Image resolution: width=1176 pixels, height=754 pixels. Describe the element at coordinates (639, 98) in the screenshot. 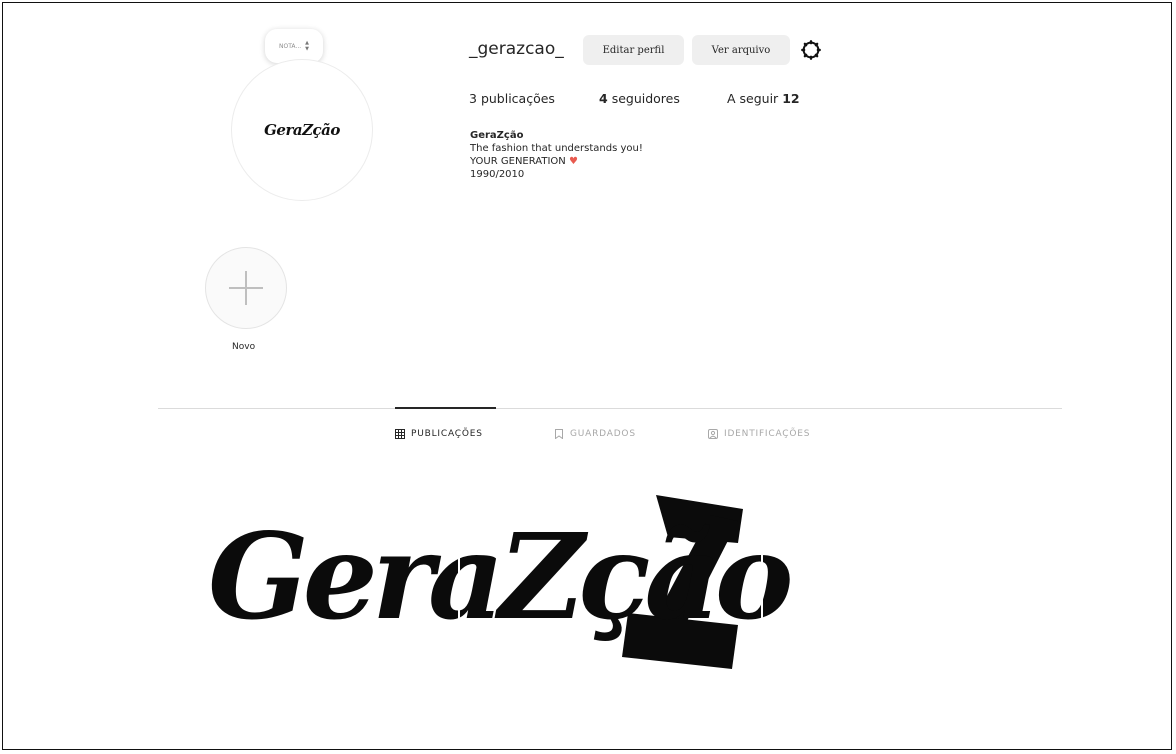

I see `stat-followers: 4 seguidores` at that location.